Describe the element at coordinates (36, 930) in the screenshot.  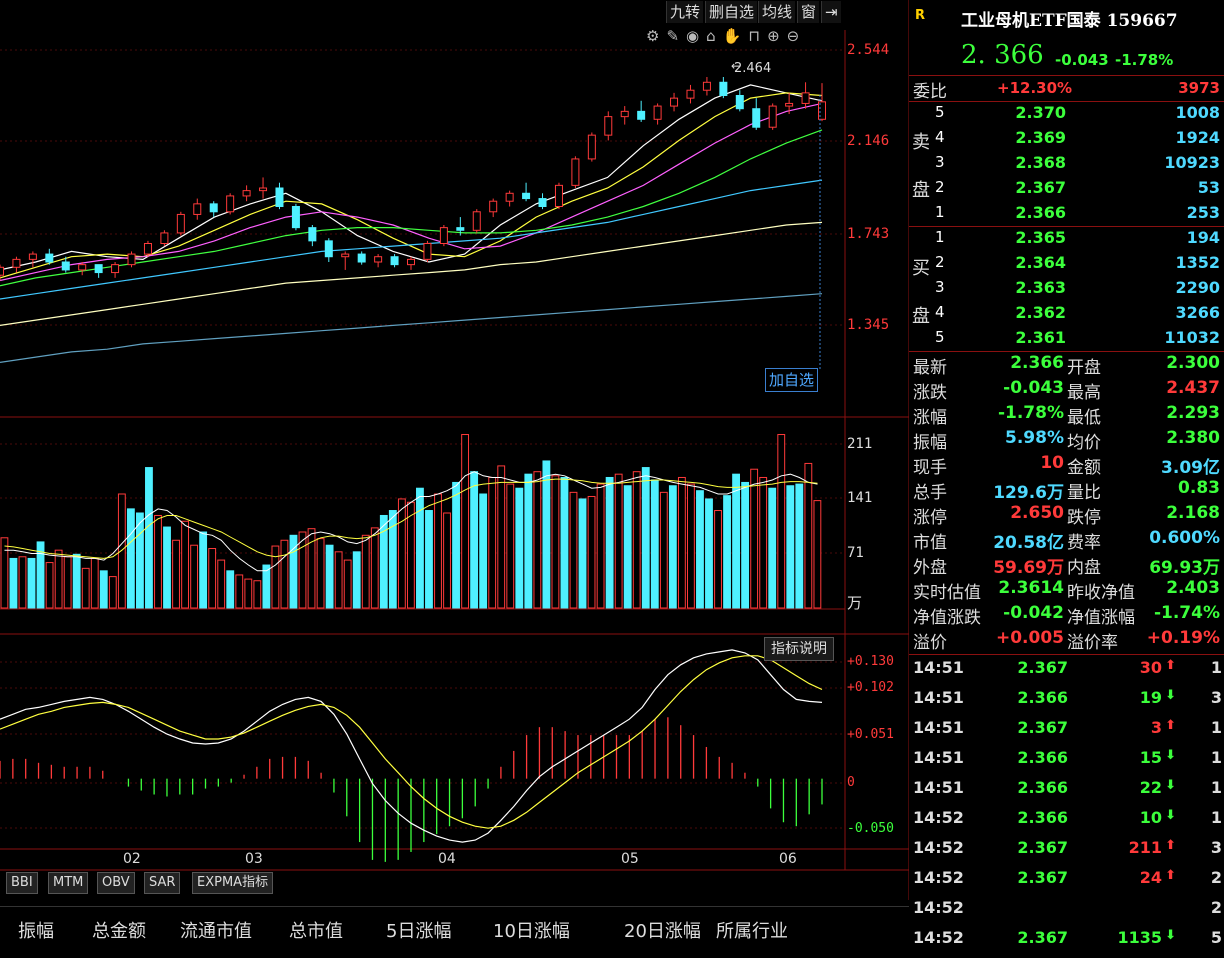
I see `column-header-amplitude: 振幅` at that location.